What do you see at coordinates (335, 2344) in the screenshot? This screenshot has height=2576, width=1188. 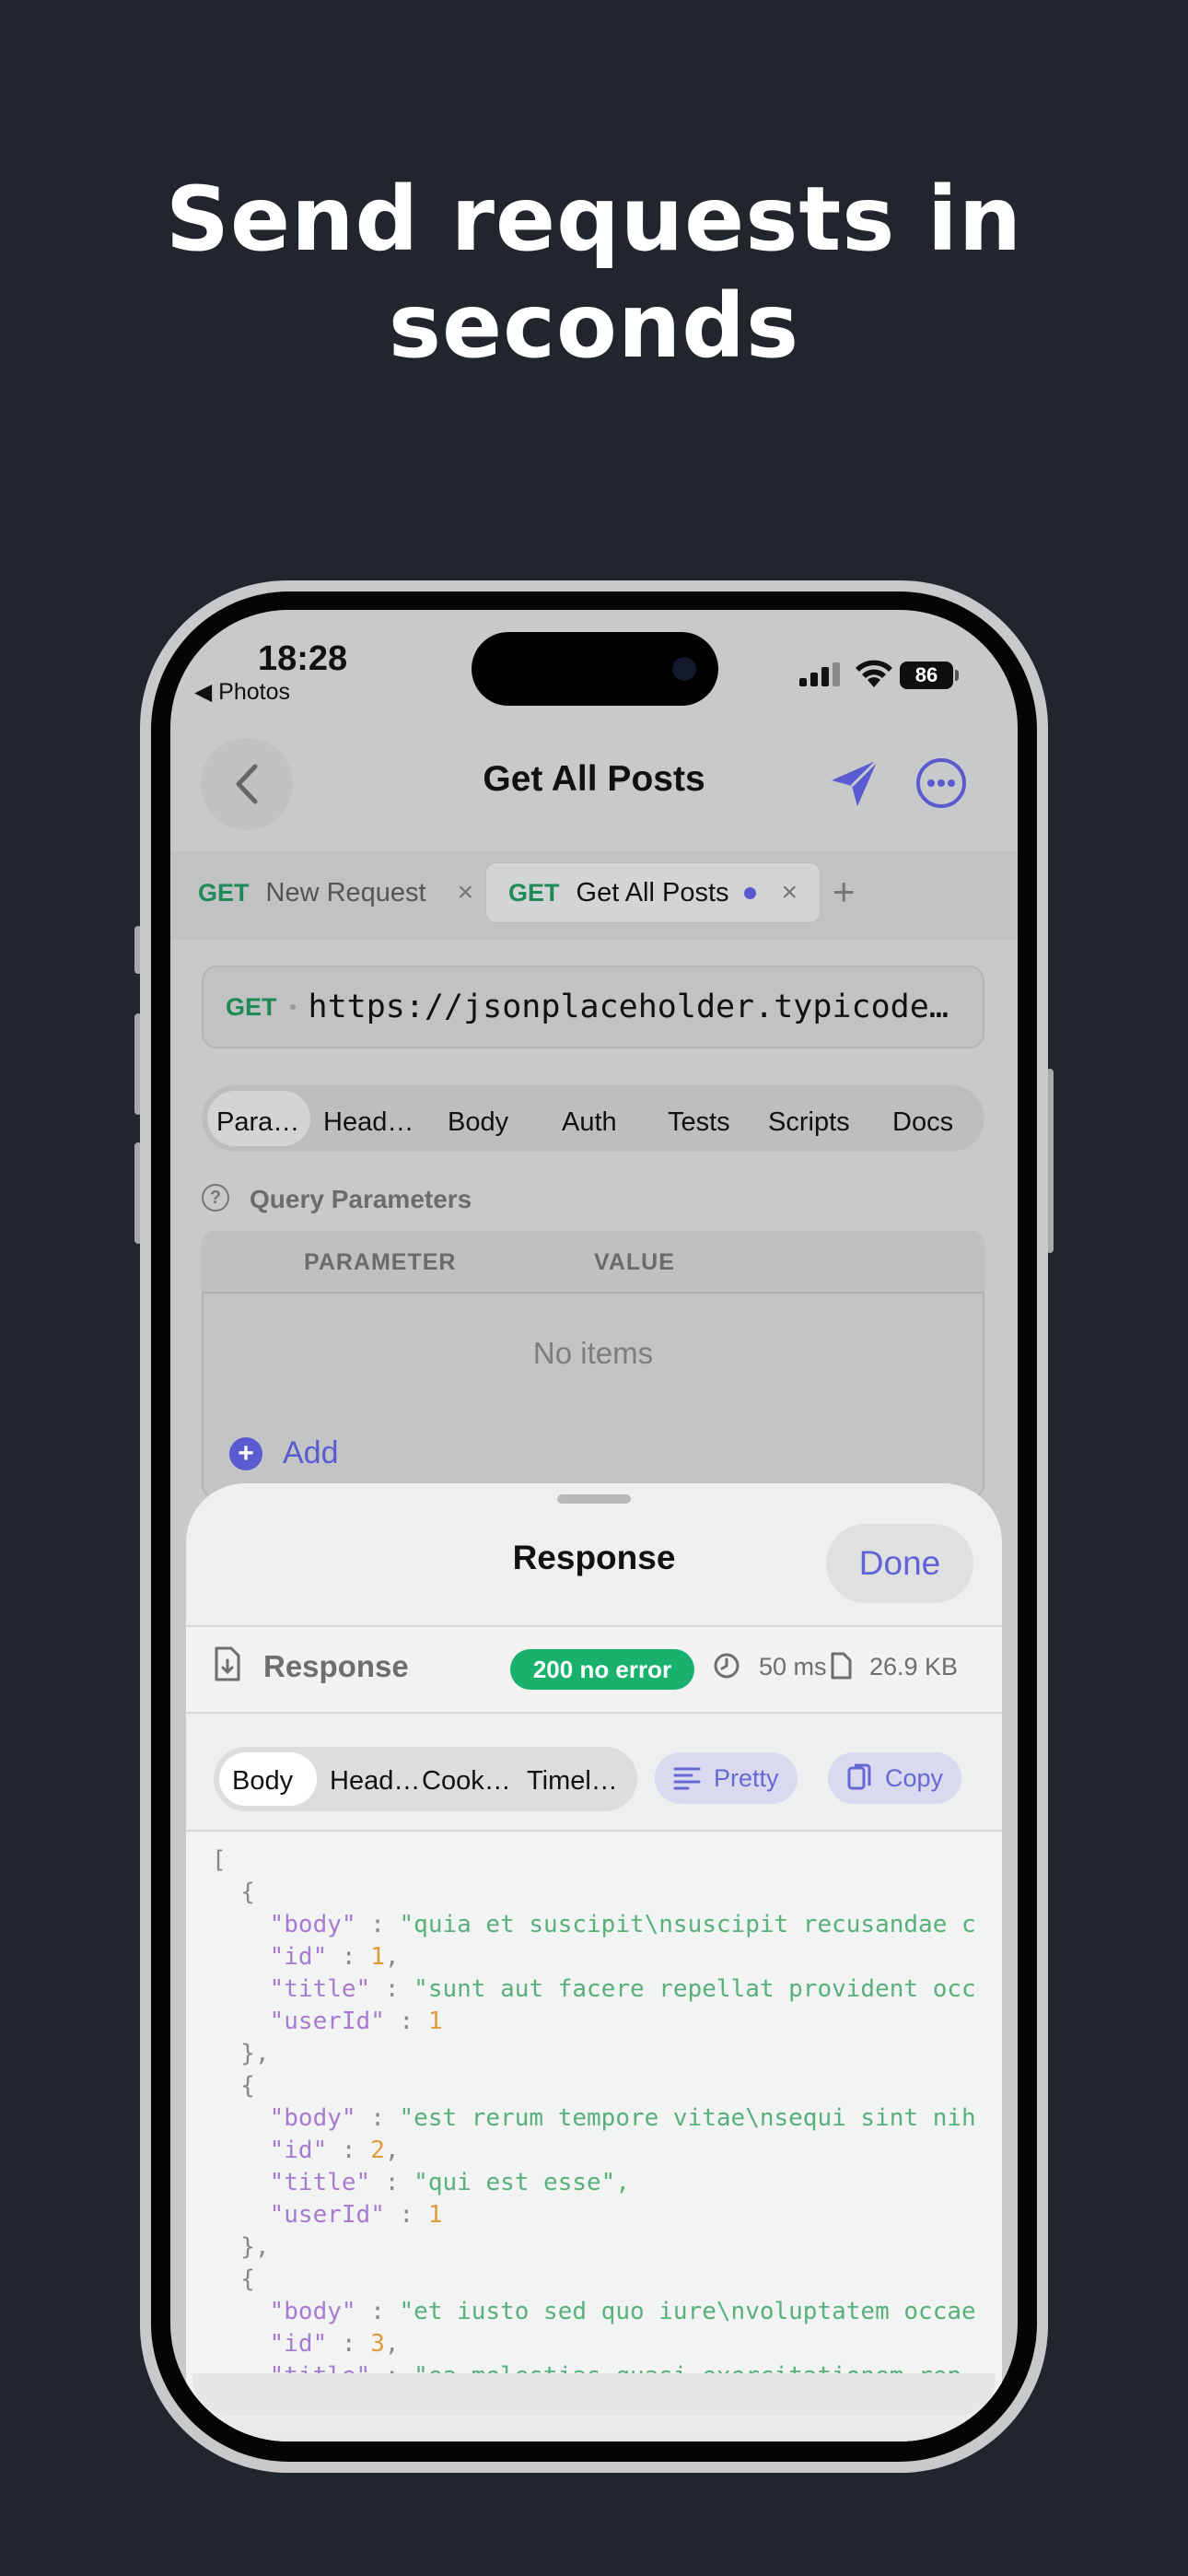 I see `code-line: "id" : 3,` at bounding box center [335, 2344].